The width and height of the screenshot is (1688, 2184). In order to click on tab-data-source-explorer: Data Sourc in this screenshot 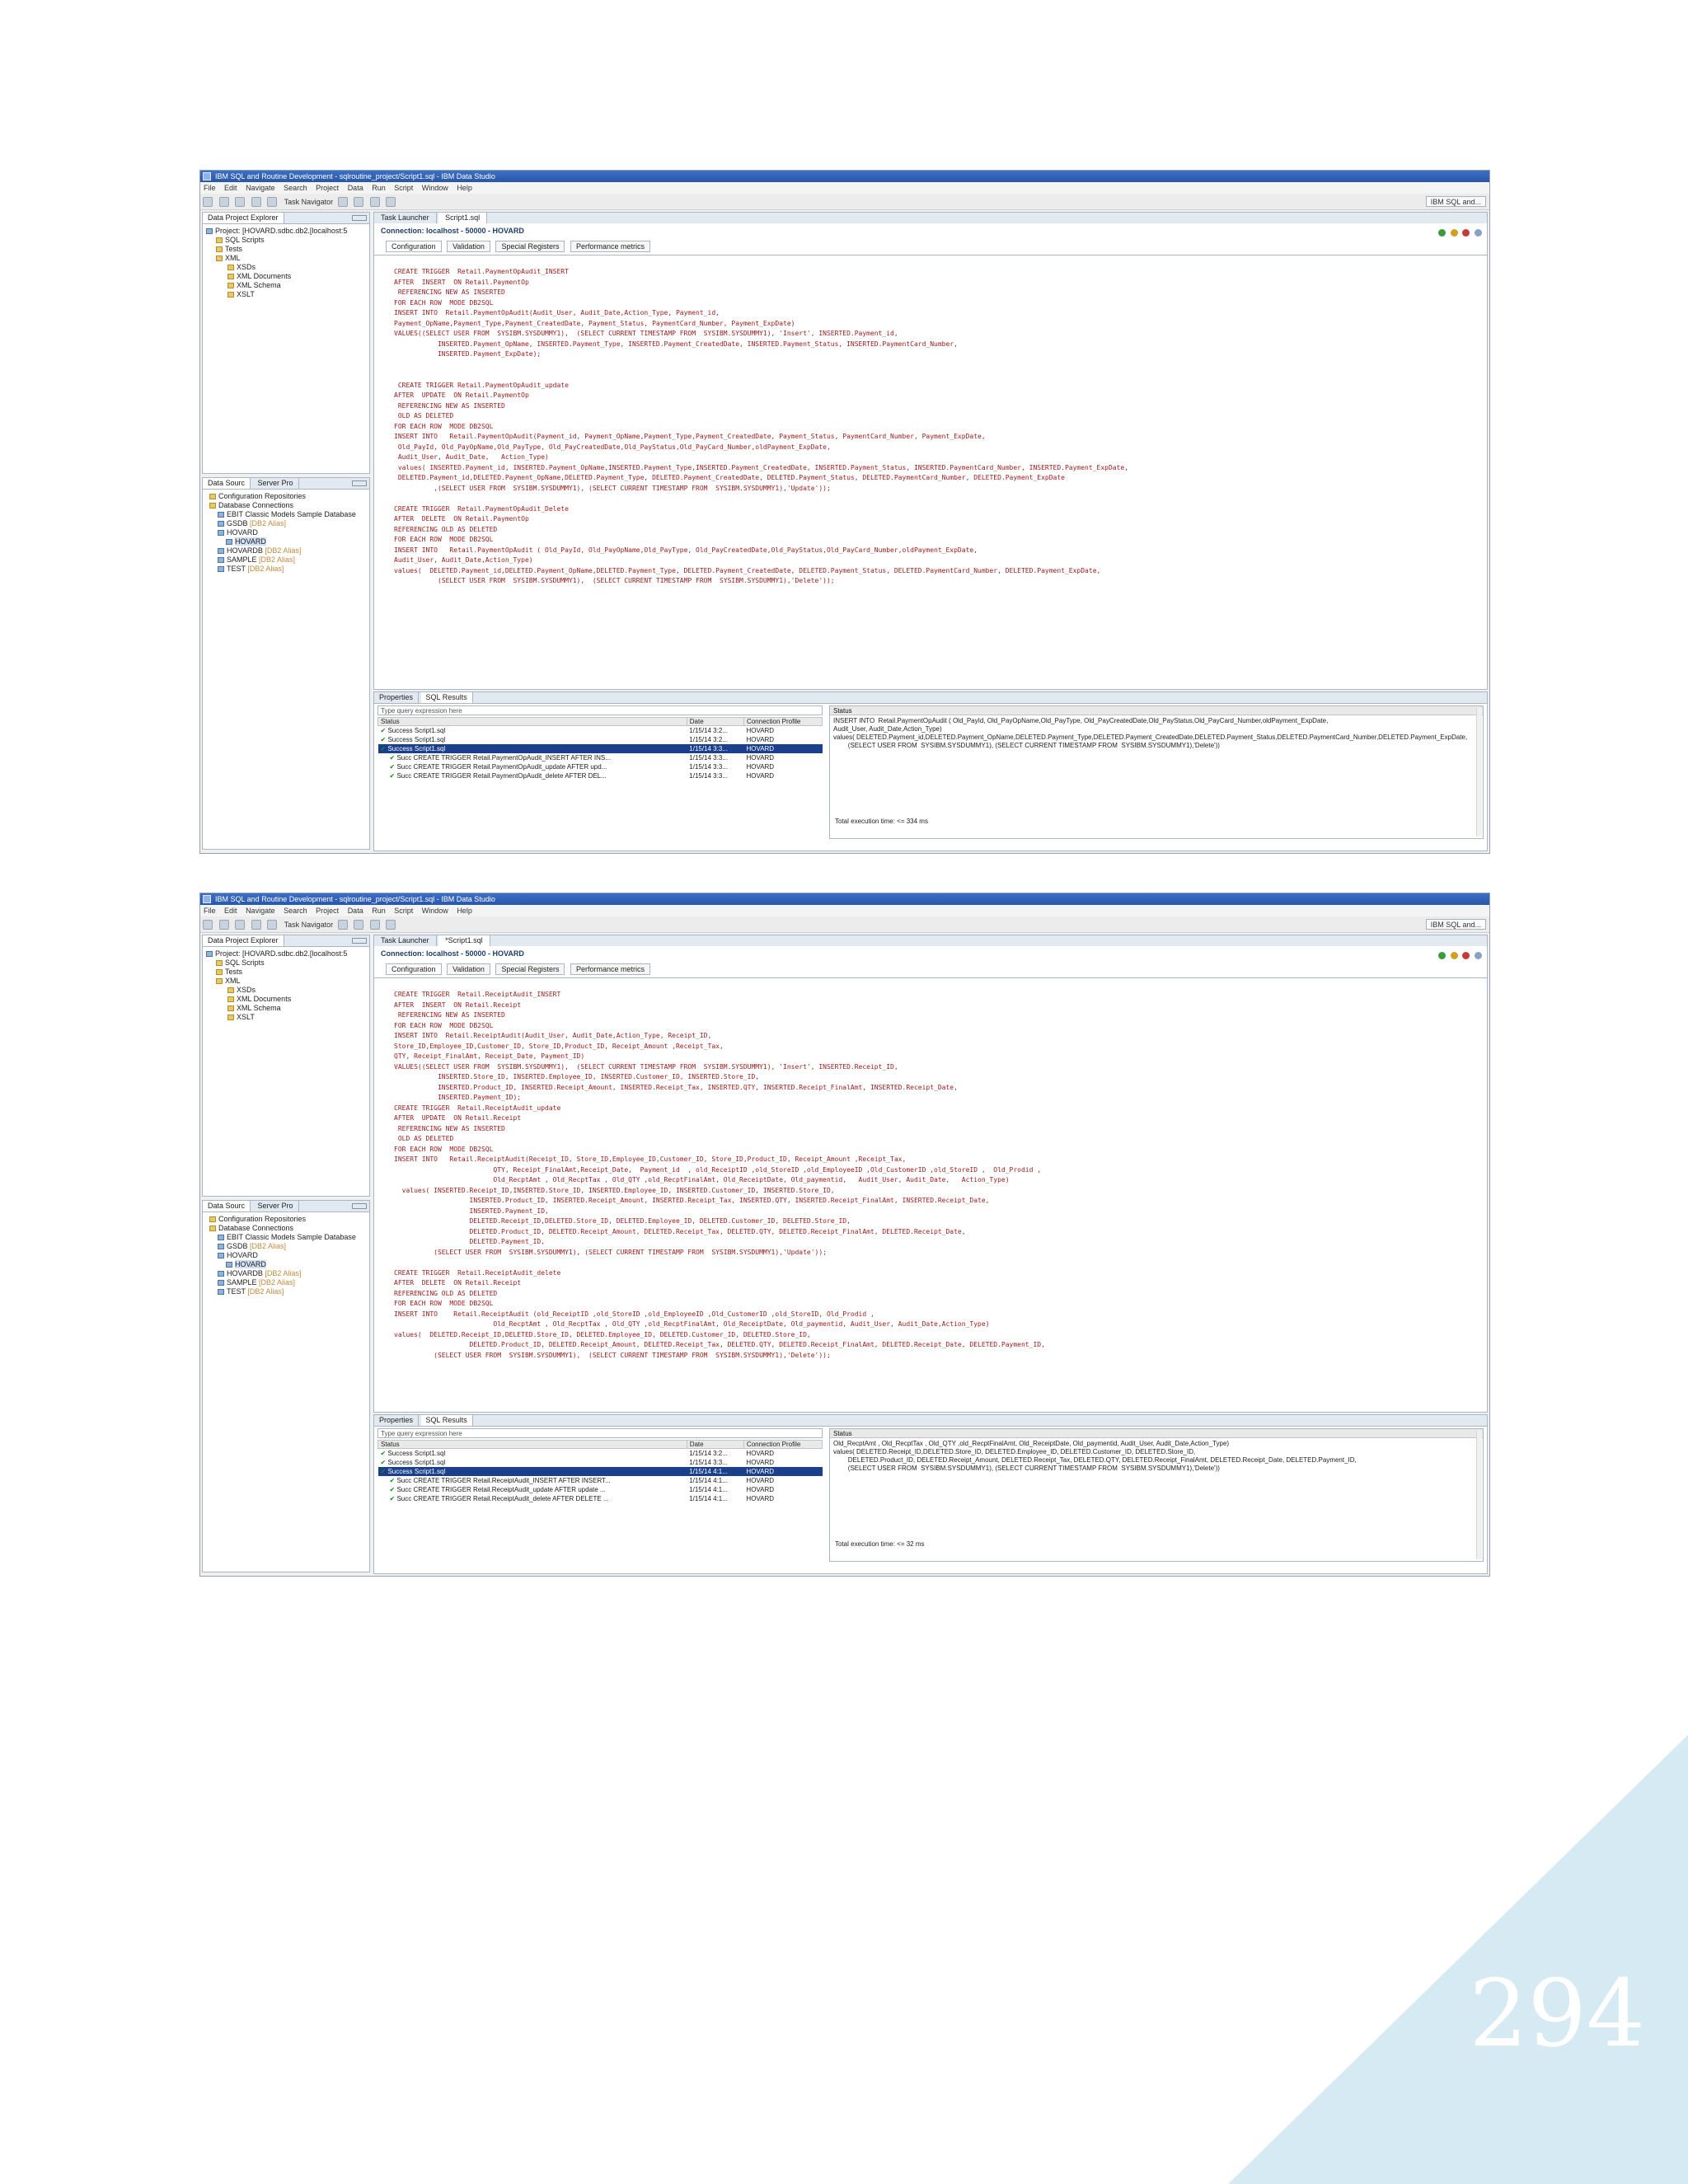, I will do `click(227, 1206)`.